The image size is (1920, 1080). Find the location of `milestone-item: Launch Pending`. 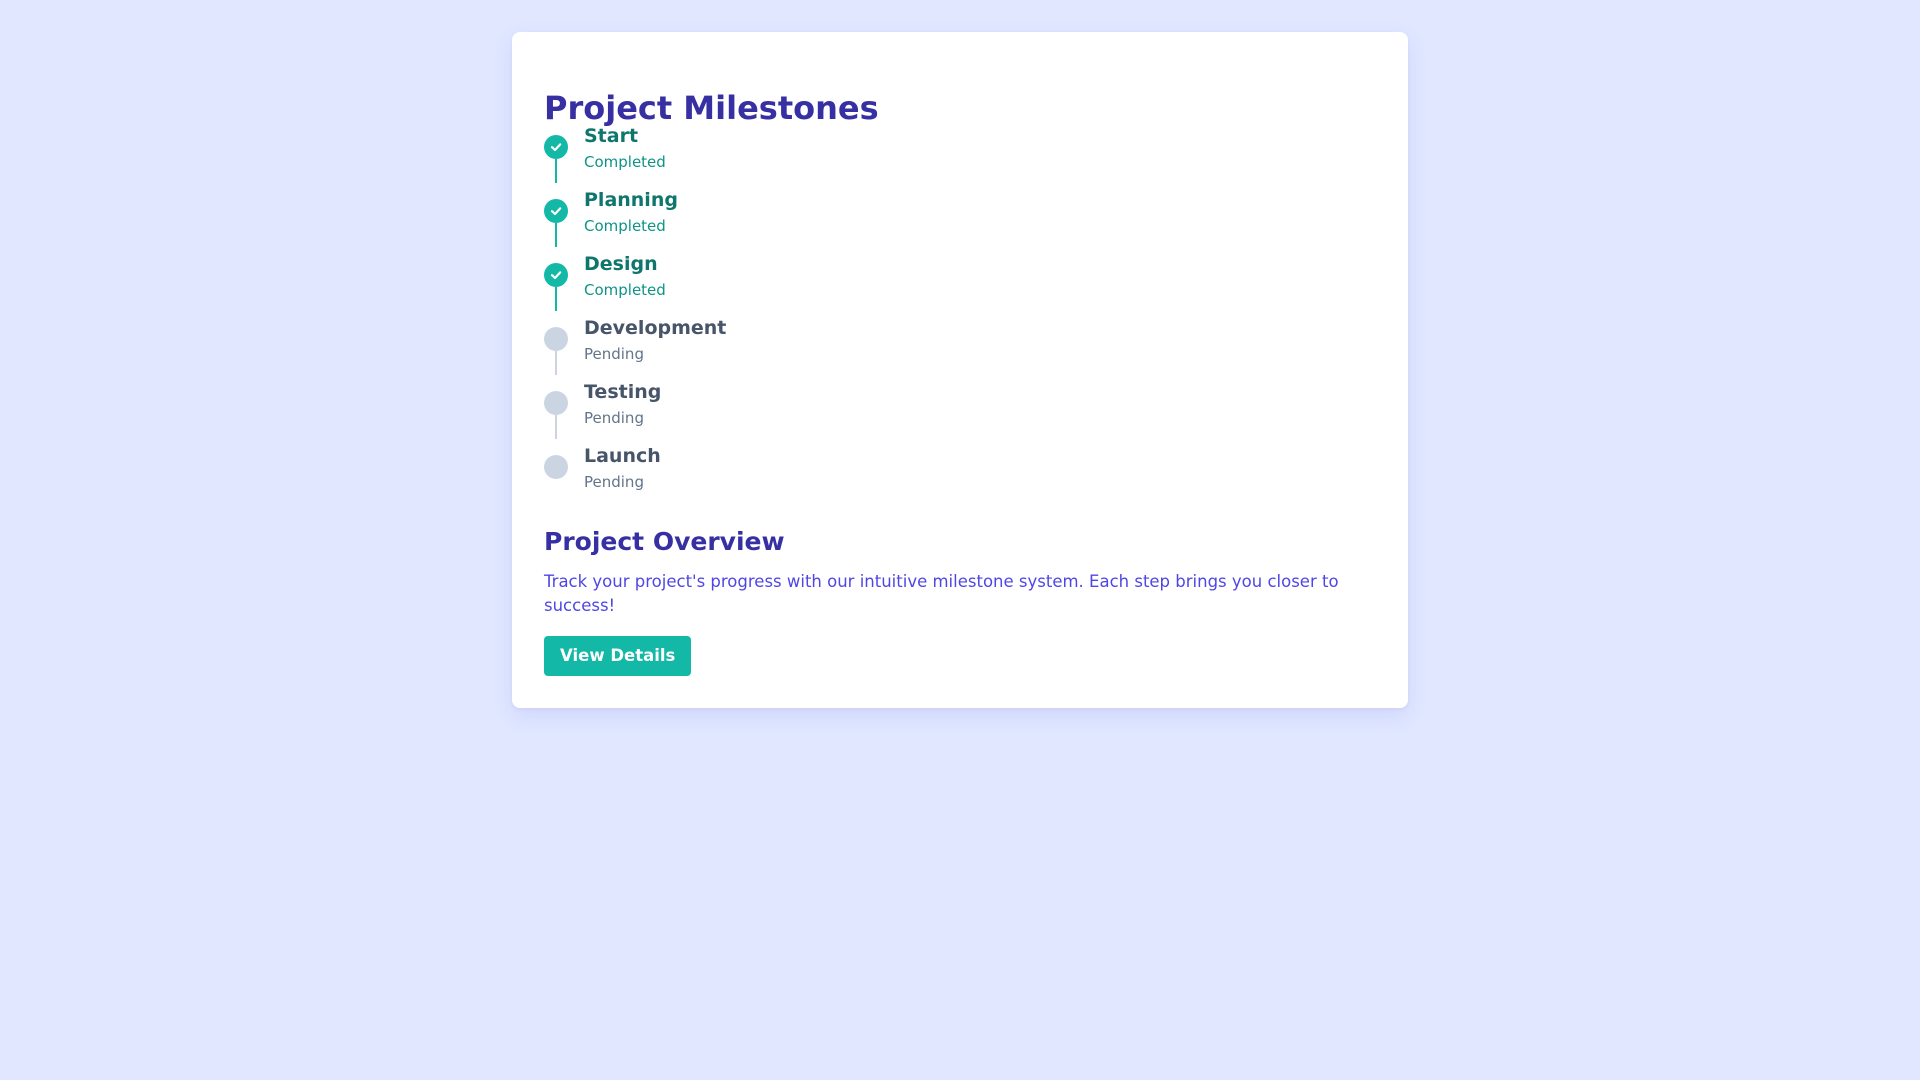

milestone-item: Launch Pending is located at coordinates (944, 476).